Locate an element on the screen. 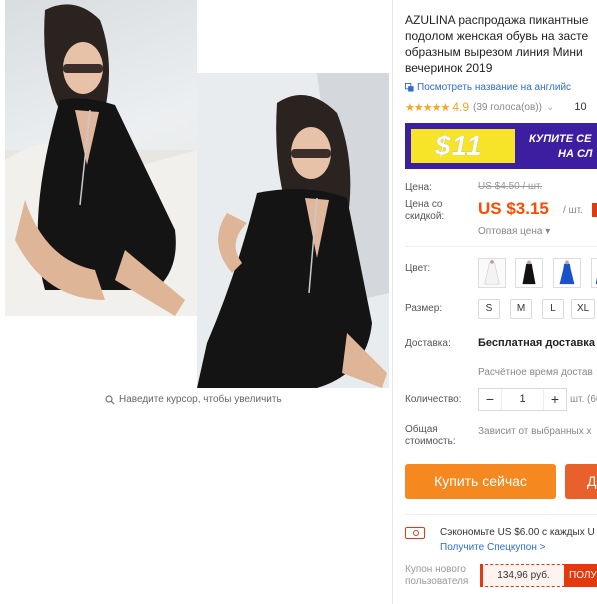 The width and height of the screenshot is (597, 604). quantity-decrease-button: − is located at coordinates (490, 399).